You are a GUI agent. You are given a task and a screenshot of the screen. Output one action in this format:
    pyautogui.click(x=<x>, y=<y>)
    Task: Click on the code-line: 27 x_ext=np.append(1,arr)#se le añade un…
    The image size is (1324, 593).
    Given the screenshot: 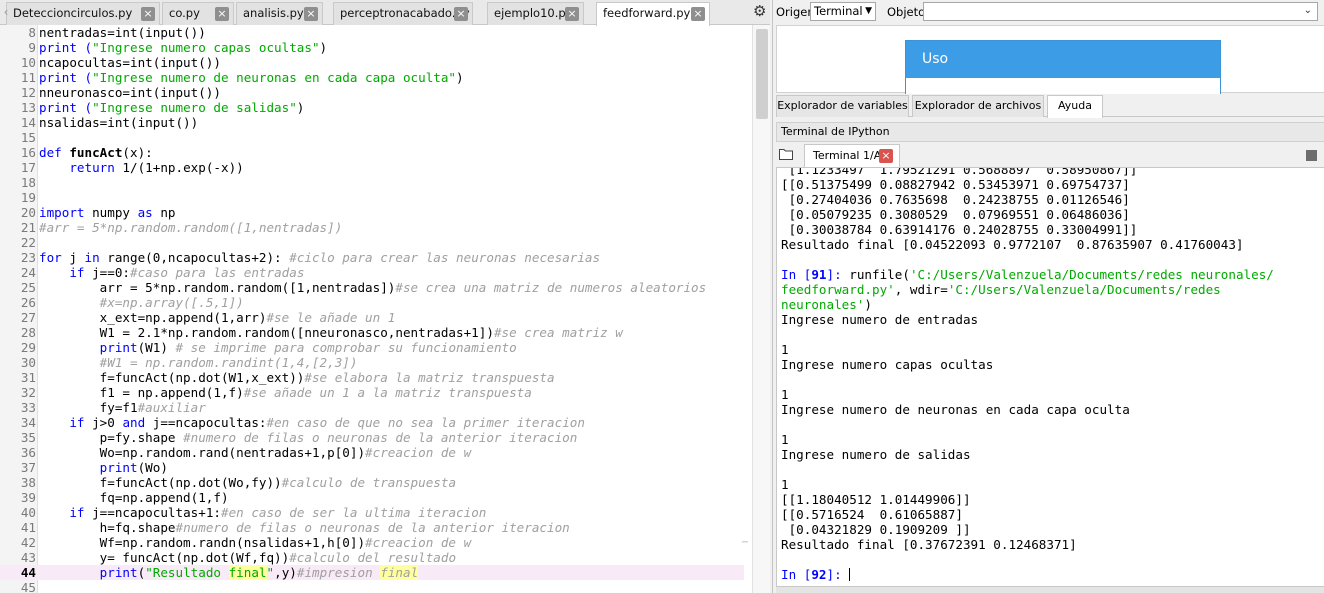 What is the action you would take?
    pyautogui.click(x=372, y=317)
    